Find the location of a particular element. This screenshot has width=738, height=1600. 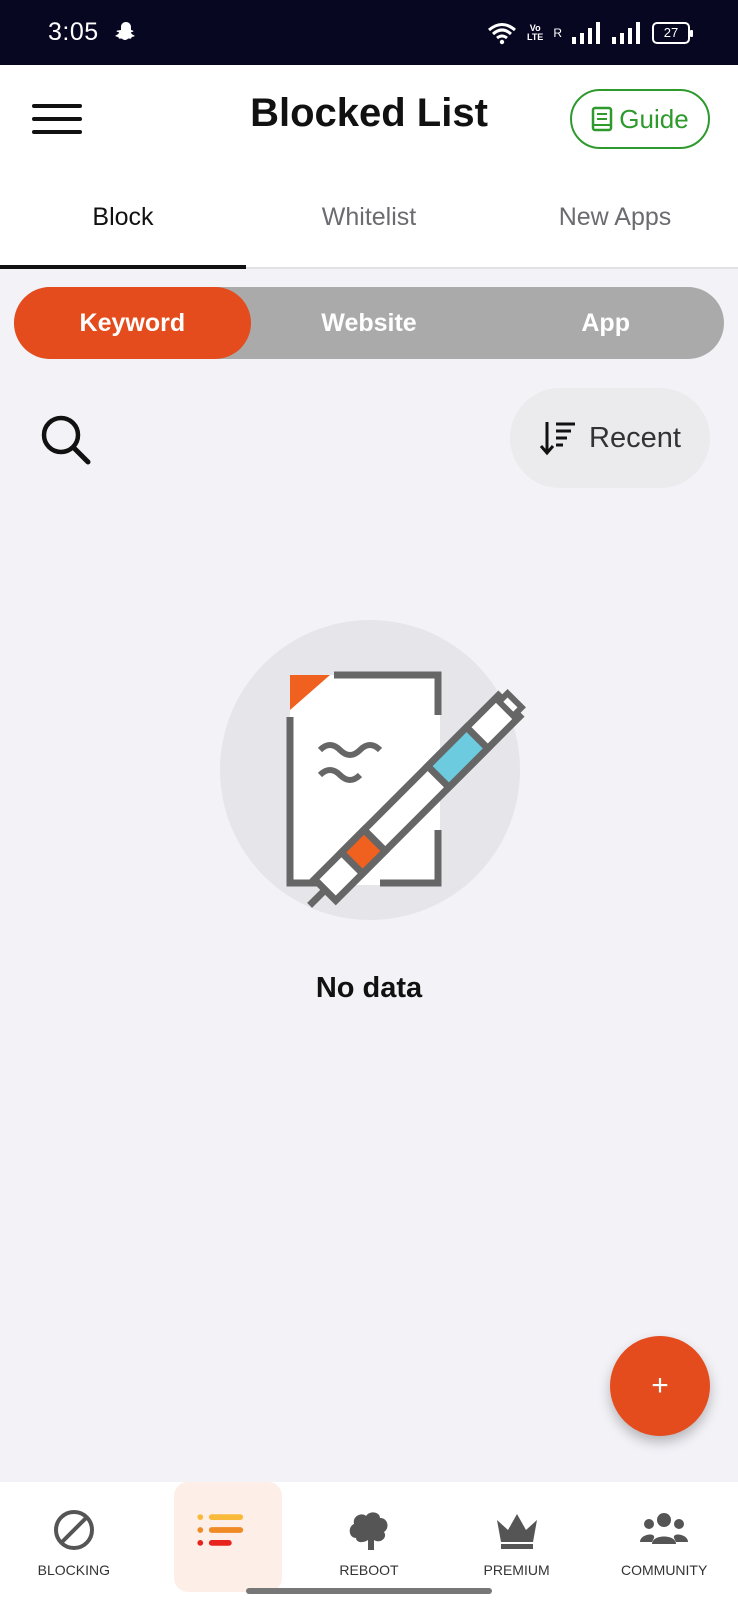

block-icon is located at coordinates (73, 1530).